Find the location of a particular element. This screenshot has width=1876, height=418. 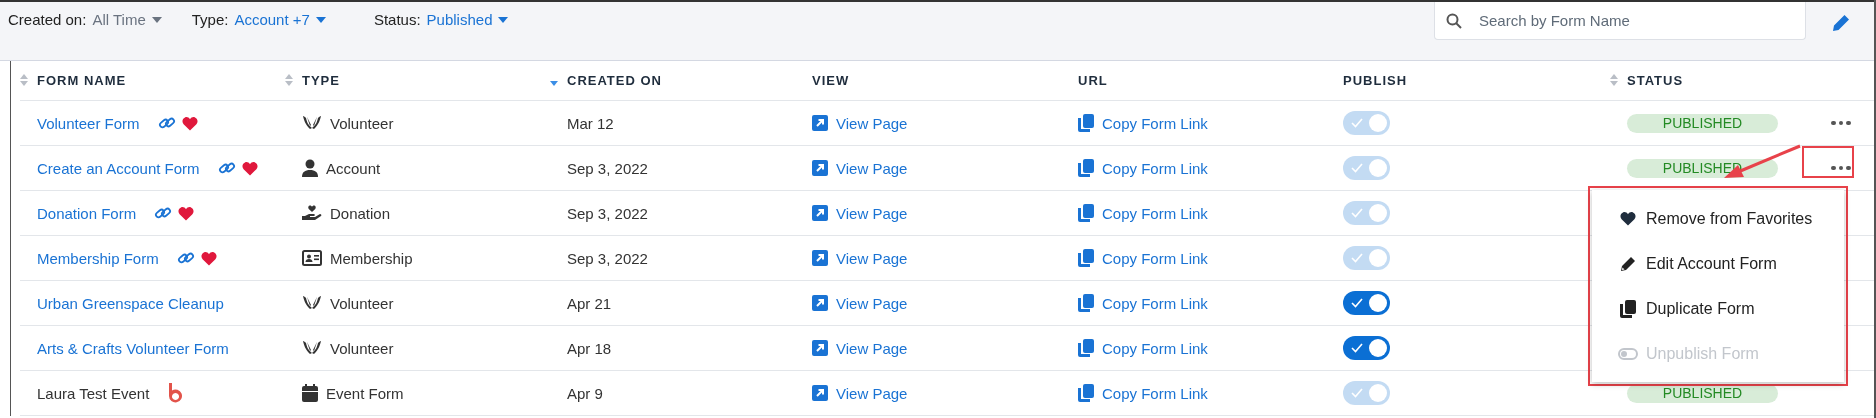

filter-label: Created on: is located at coordinates (47, 19).